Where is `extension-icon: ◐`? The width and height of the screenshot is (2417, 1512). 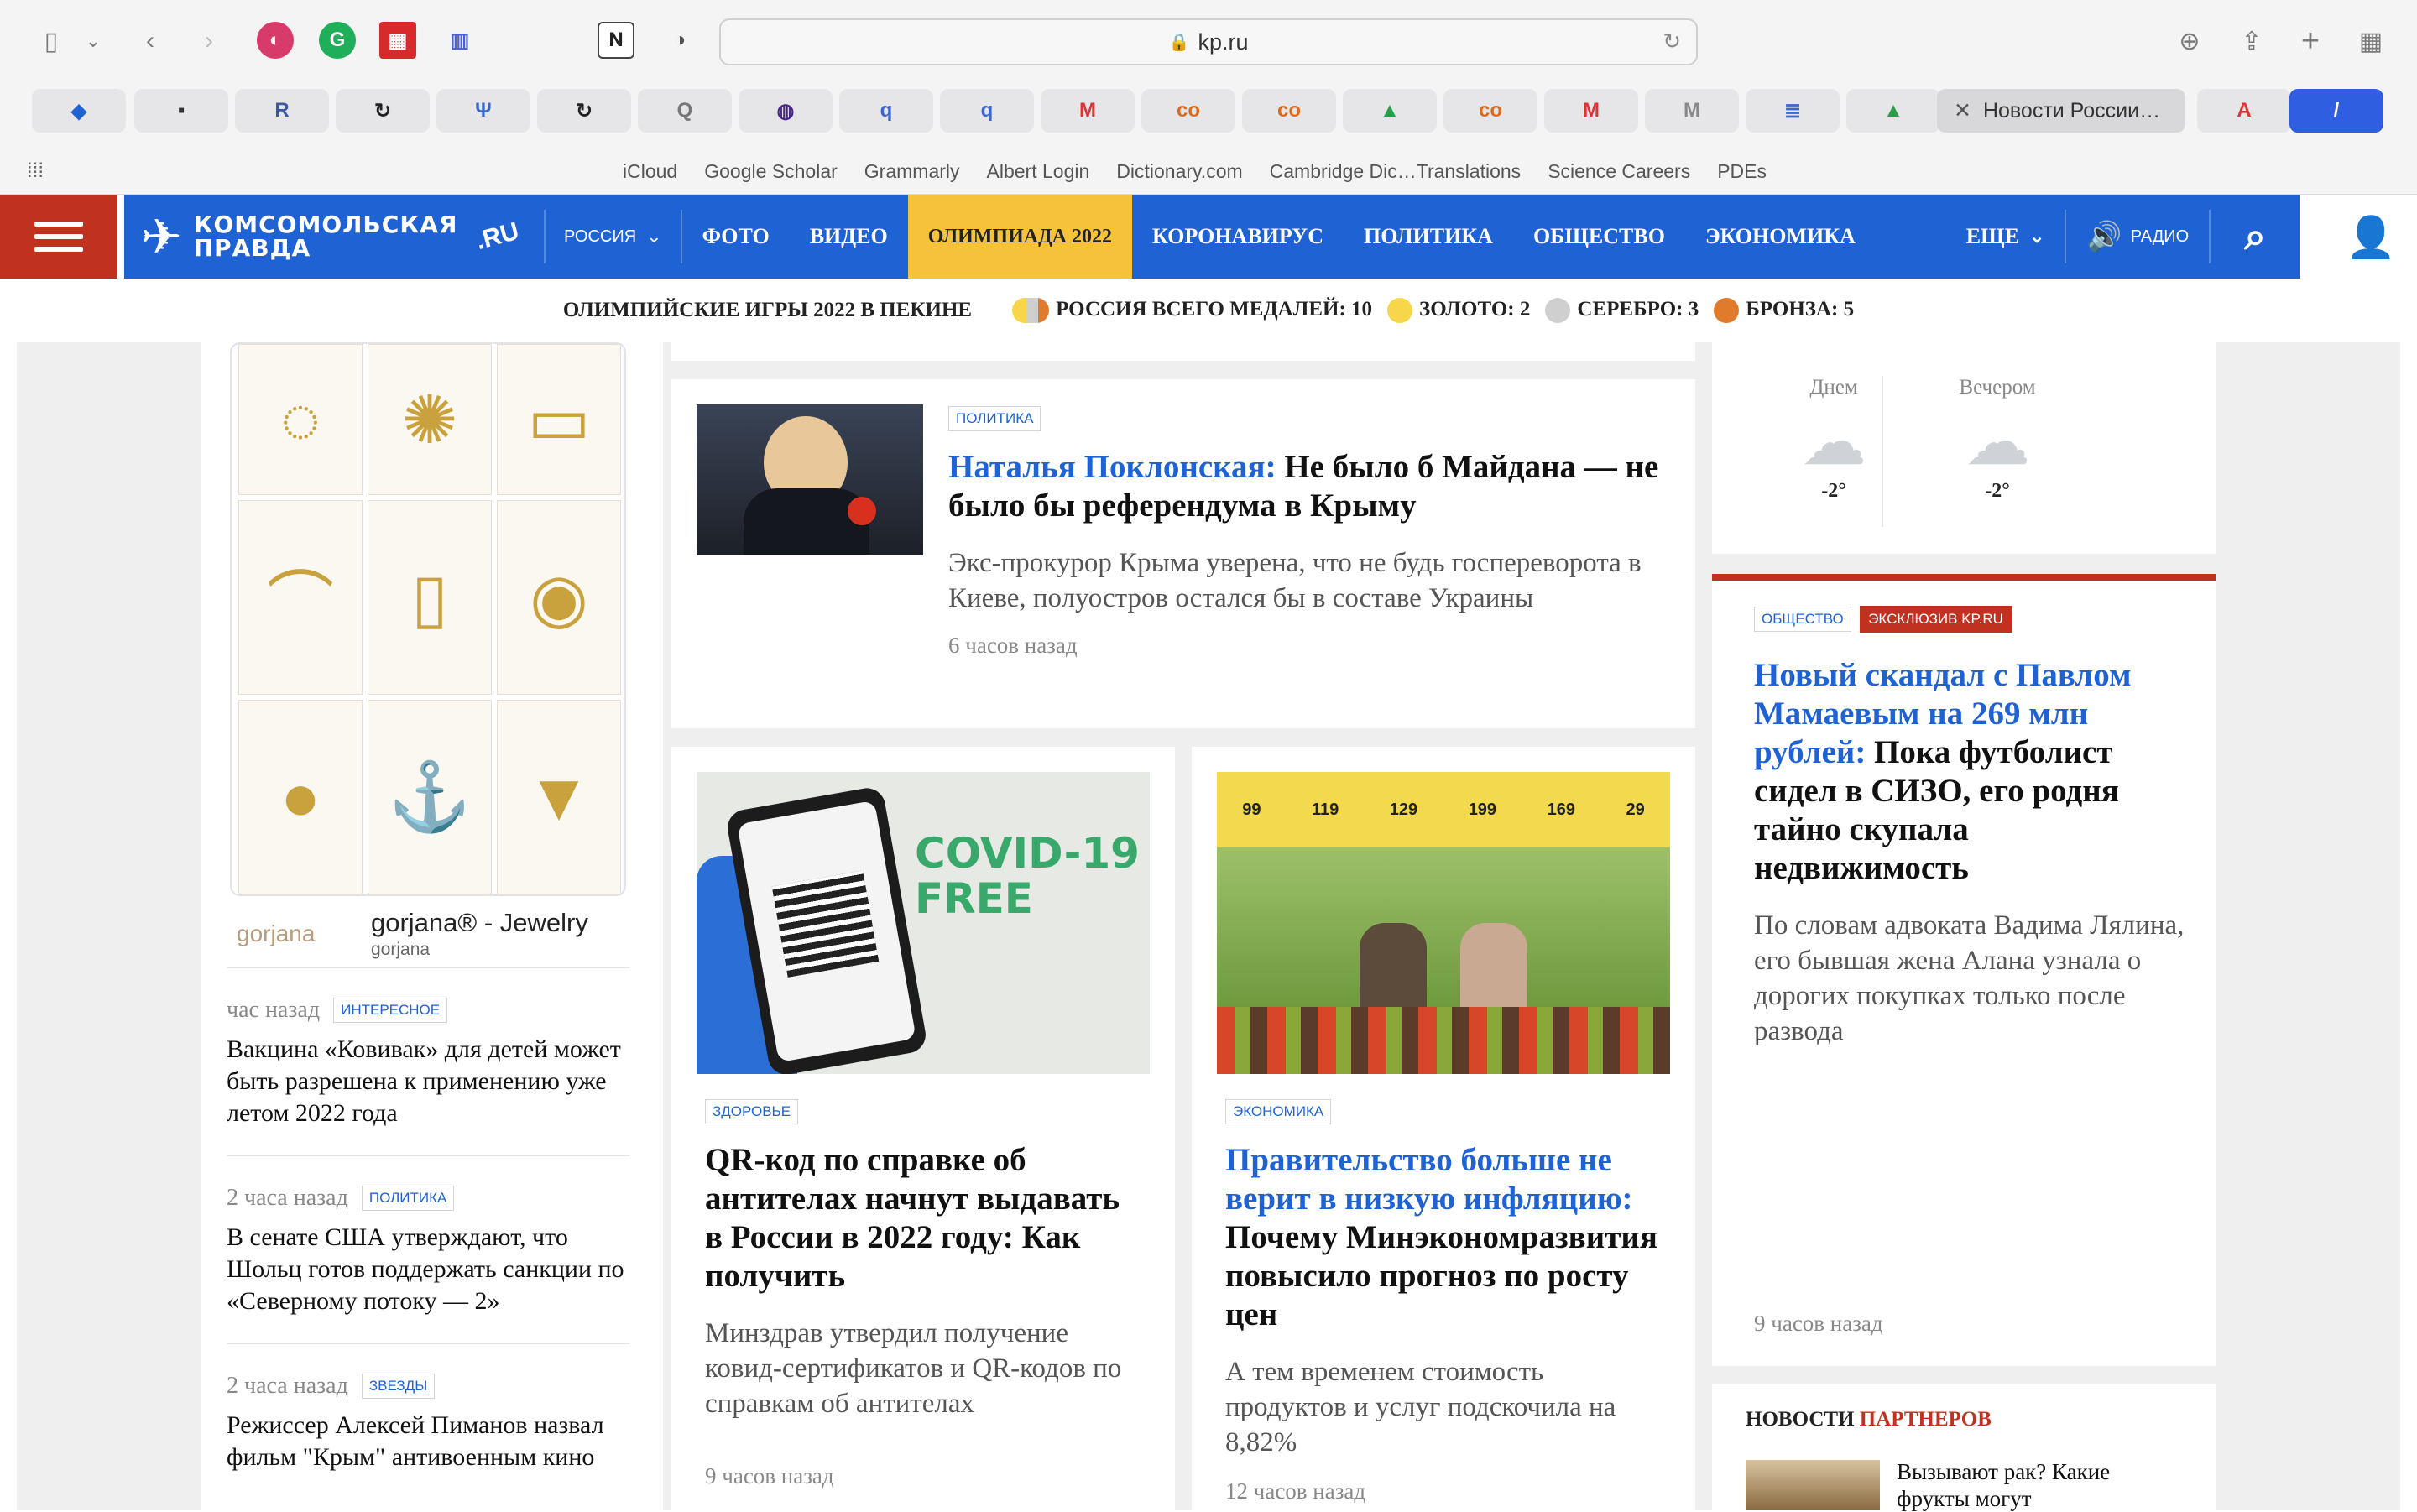 extension-icon: ◐ is located at coordinates (275, 41).